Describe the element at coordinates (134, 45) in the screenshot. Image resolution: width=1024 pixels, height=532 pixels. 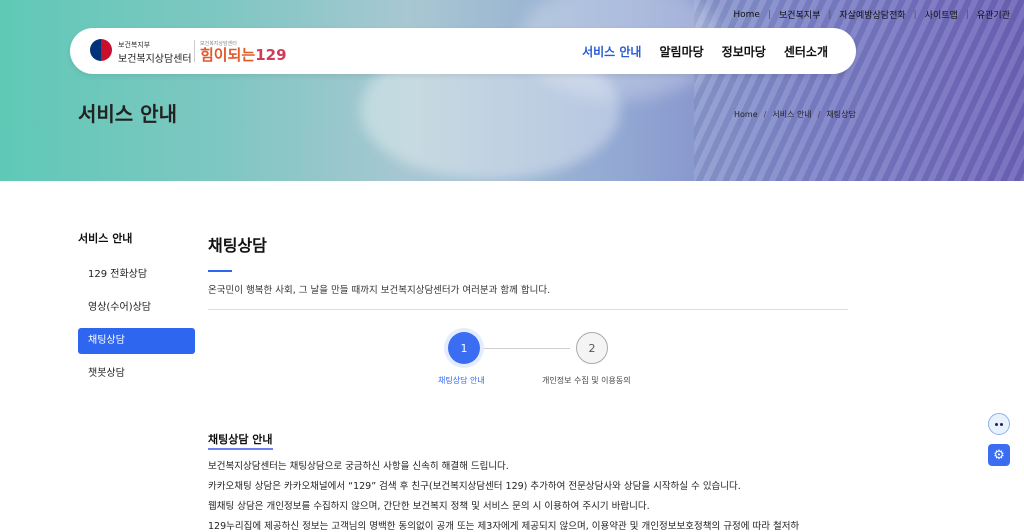
I see `org-parent-label: 보건복지부` at that location.